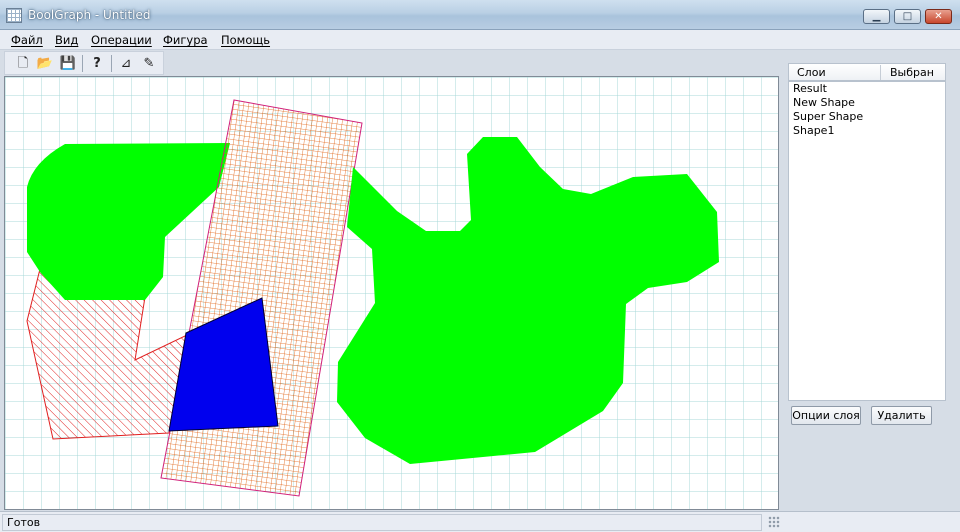 Image resolution: width=960 pixels, height=532 pixels. Describe the element at coordinates (811, 72) in the screenshot. I see `column-layers: Слои` at that location.